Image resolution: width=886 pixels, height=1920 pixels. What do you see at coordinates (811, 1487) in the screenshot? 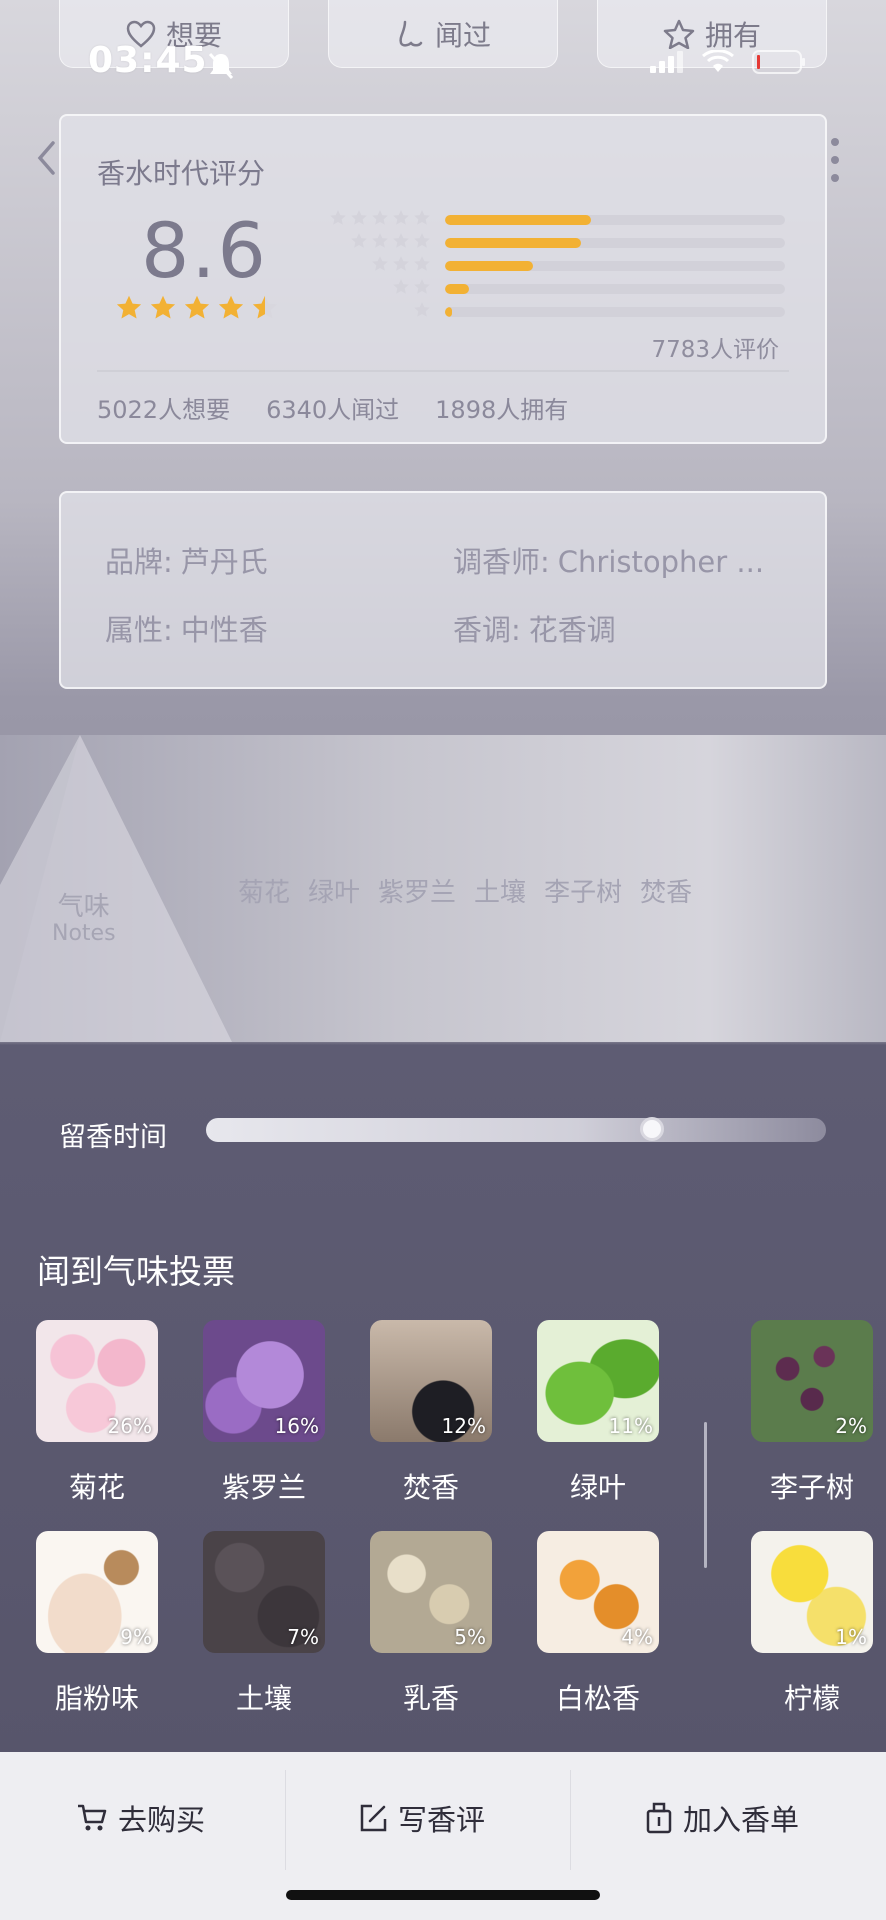
I see `vote-name: 李子树` at bounding box center [811, 1487].